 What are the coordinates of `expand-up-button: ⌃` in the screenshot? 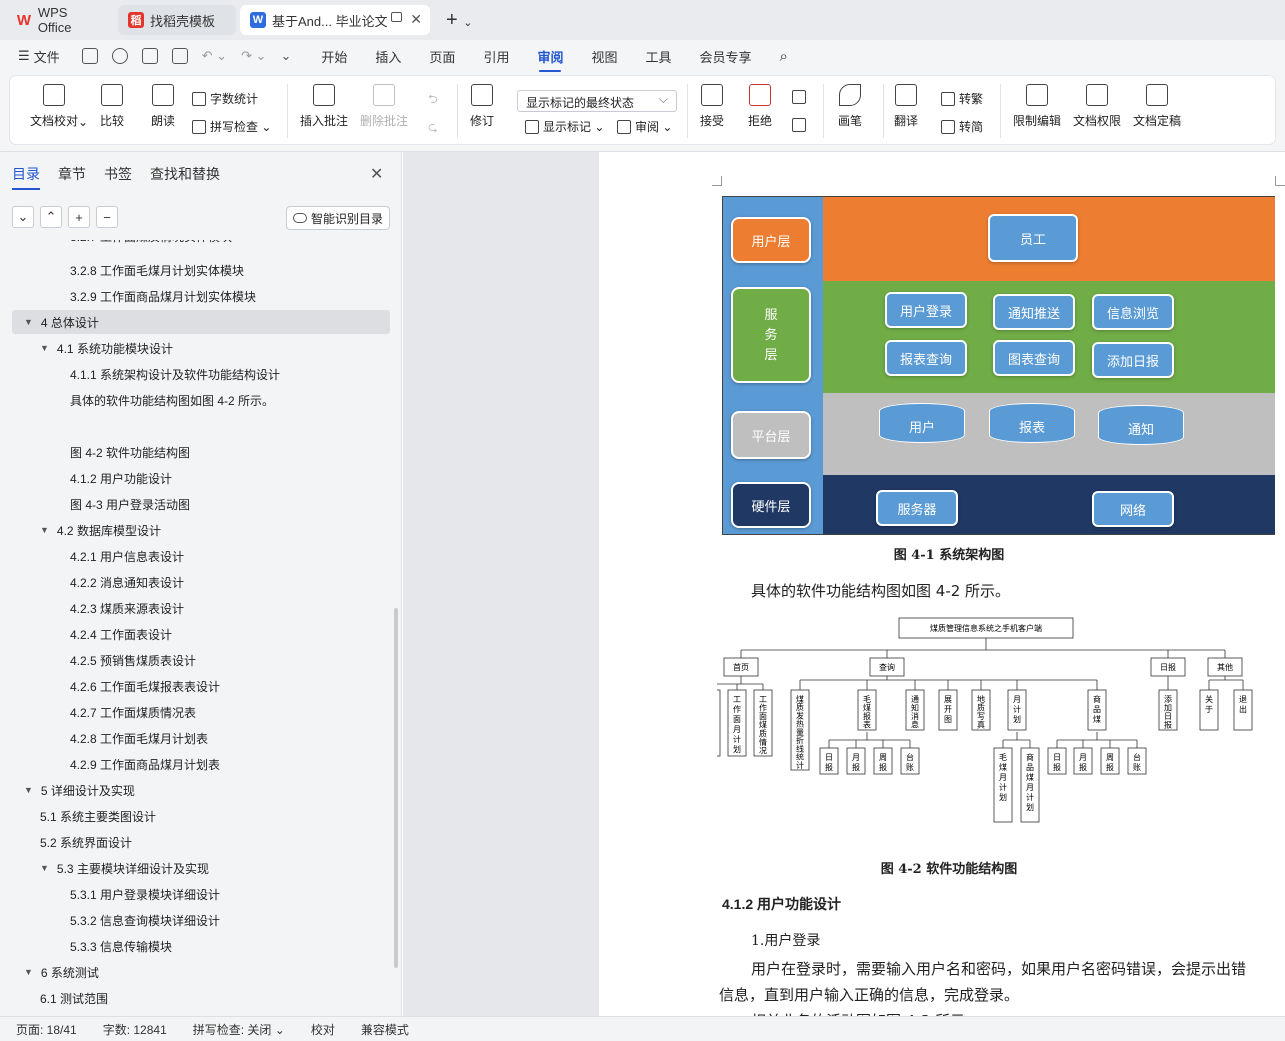 It's located at (51, 217).